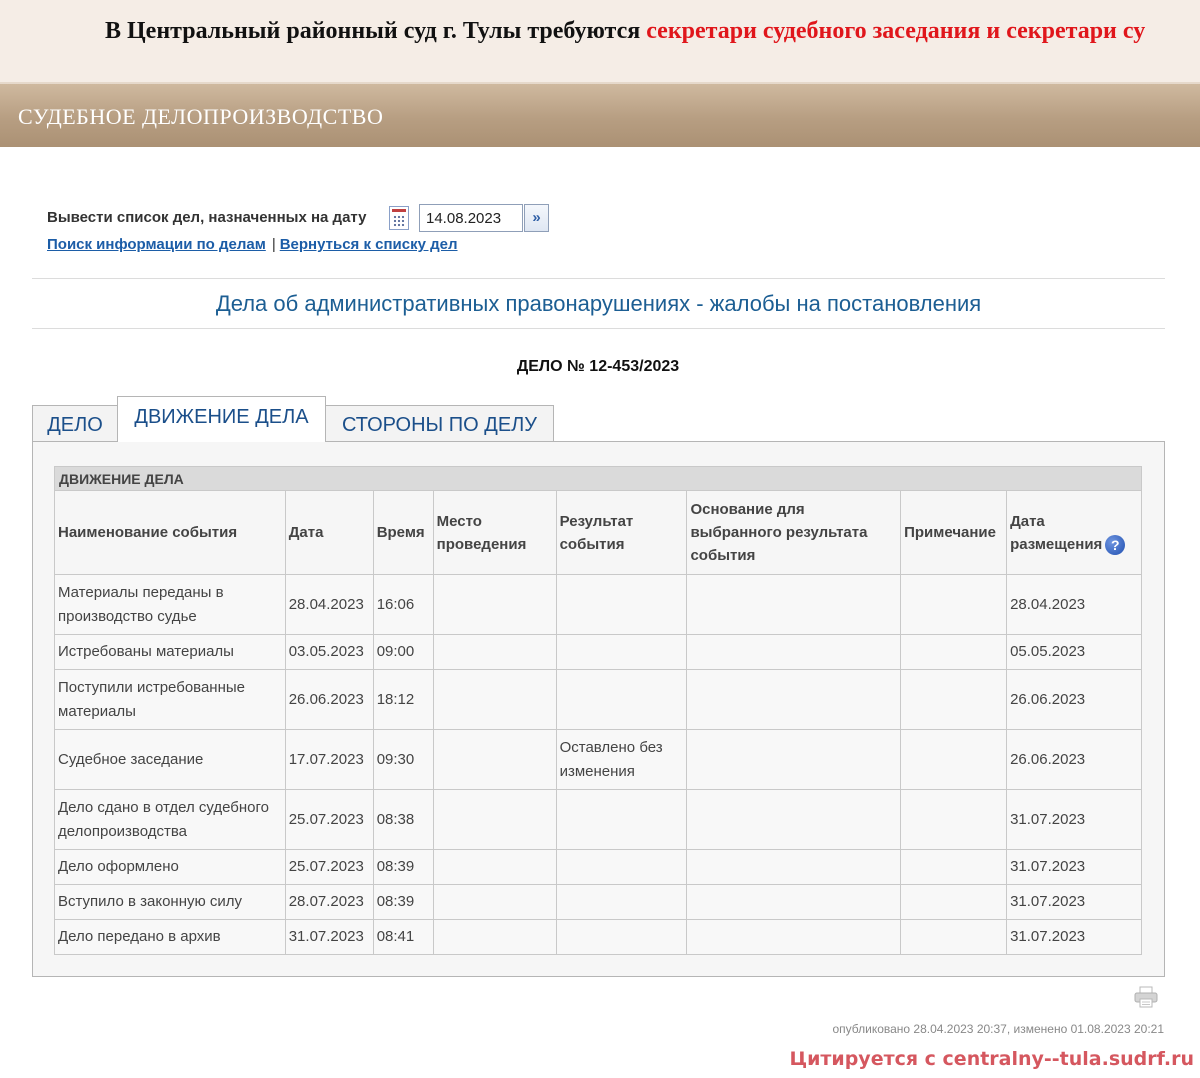  What do you see at coordinates (403, 819) in the screenshot?
I see `table-cell: 08:38` at bounding box center [403, 819].